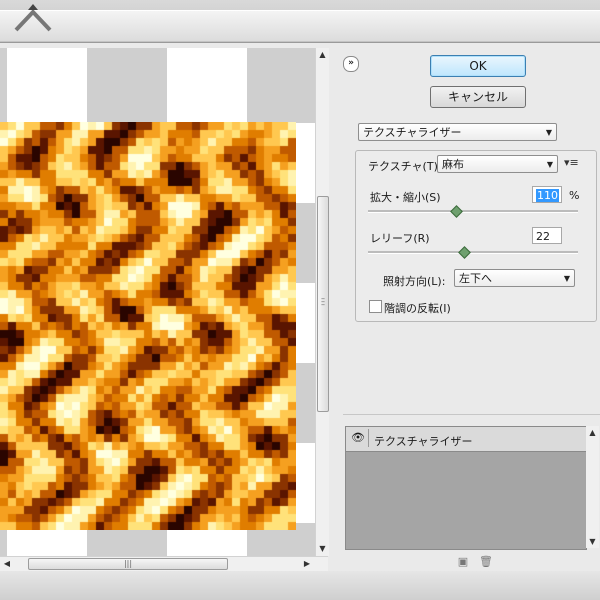  What do you see at coordinates (571, 162) in the screenshot?
I see `panel-menu-icon: ▾≡` at bounding box center [571, 162].